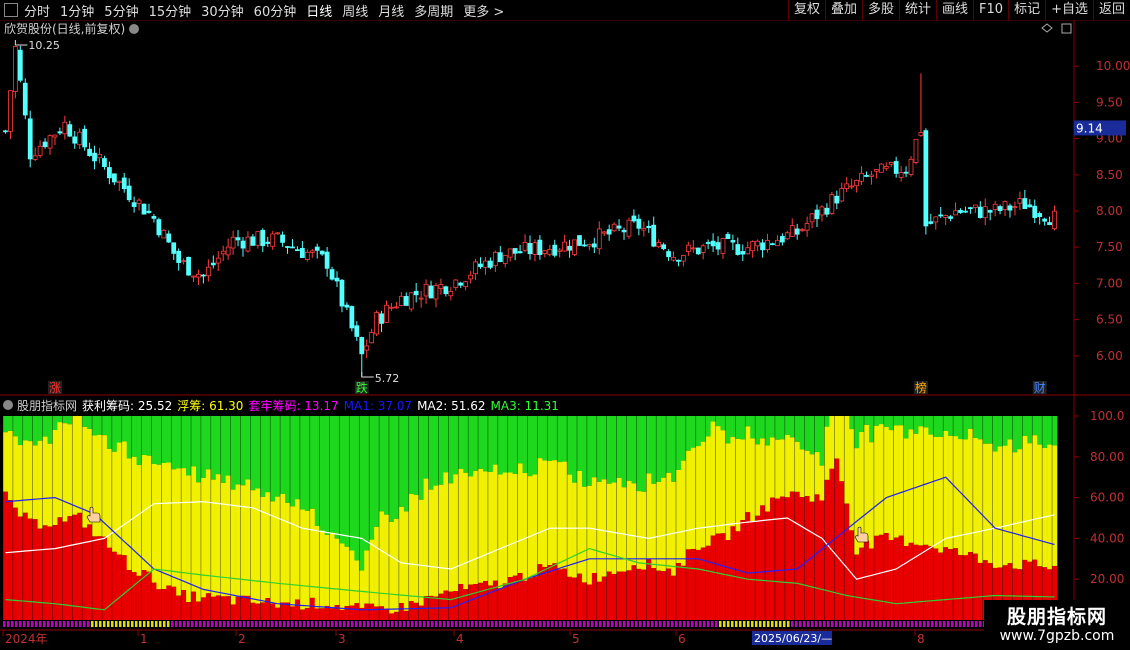 This screenshot has height=650, width=1130. What do you see at coordinates (378, 406) in the screenshot?
I see `indicator-item-3: MA1: 37.07` at bounding box center [378, 406].